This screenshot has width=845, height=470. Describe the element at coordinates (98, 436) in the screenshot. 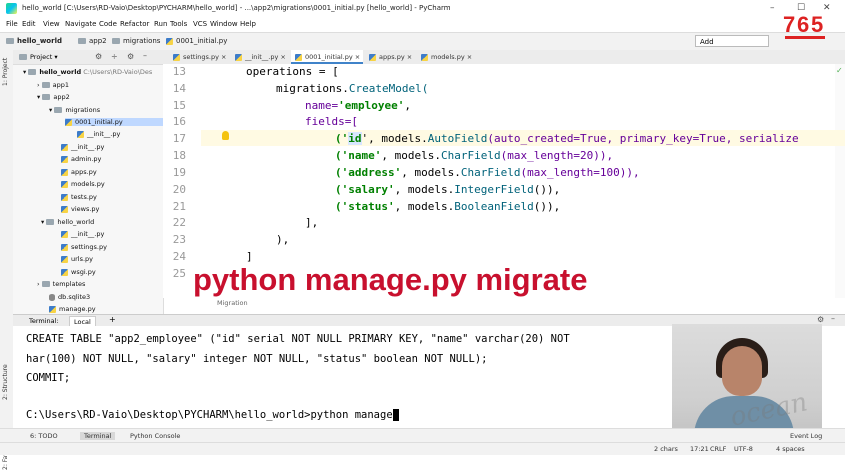

I see `tab-terminal: Terminal` at that location.